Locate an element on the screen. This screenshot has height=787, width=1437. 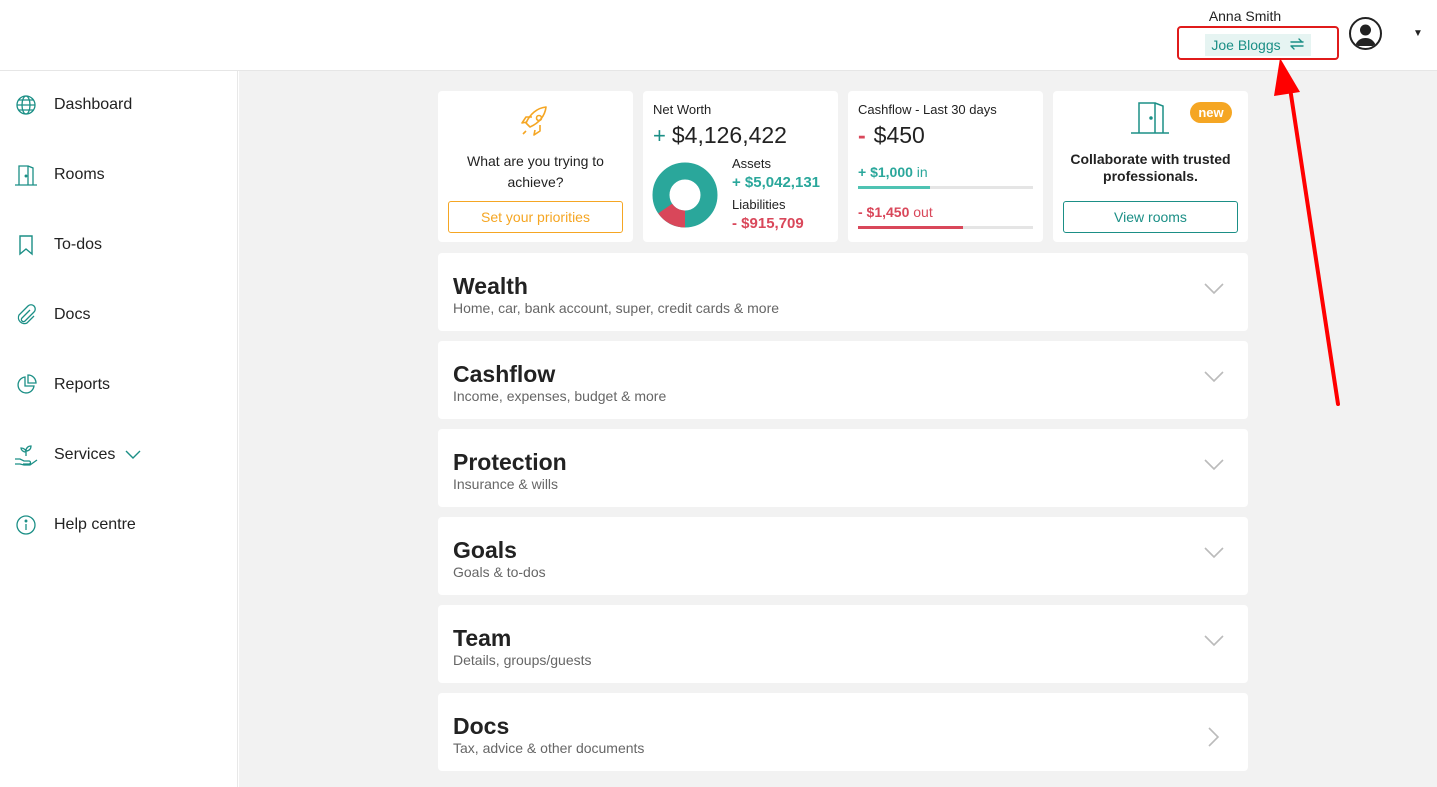
sidebar-item-reports: Reports is located at coordinates (62, 385).